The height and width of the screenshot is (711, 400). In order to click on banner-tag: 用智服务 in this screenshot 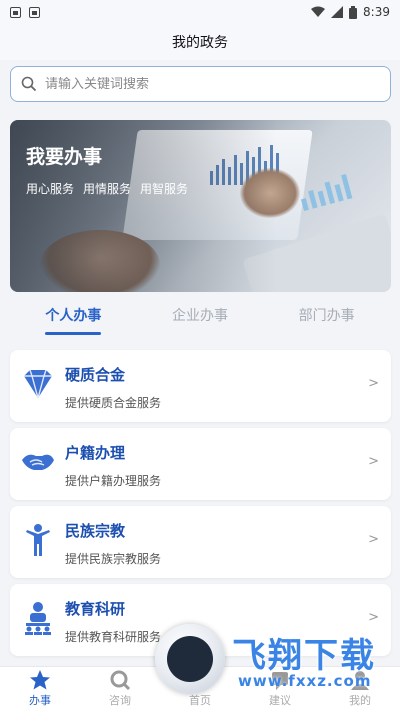, I will do `click(164, 189)`.